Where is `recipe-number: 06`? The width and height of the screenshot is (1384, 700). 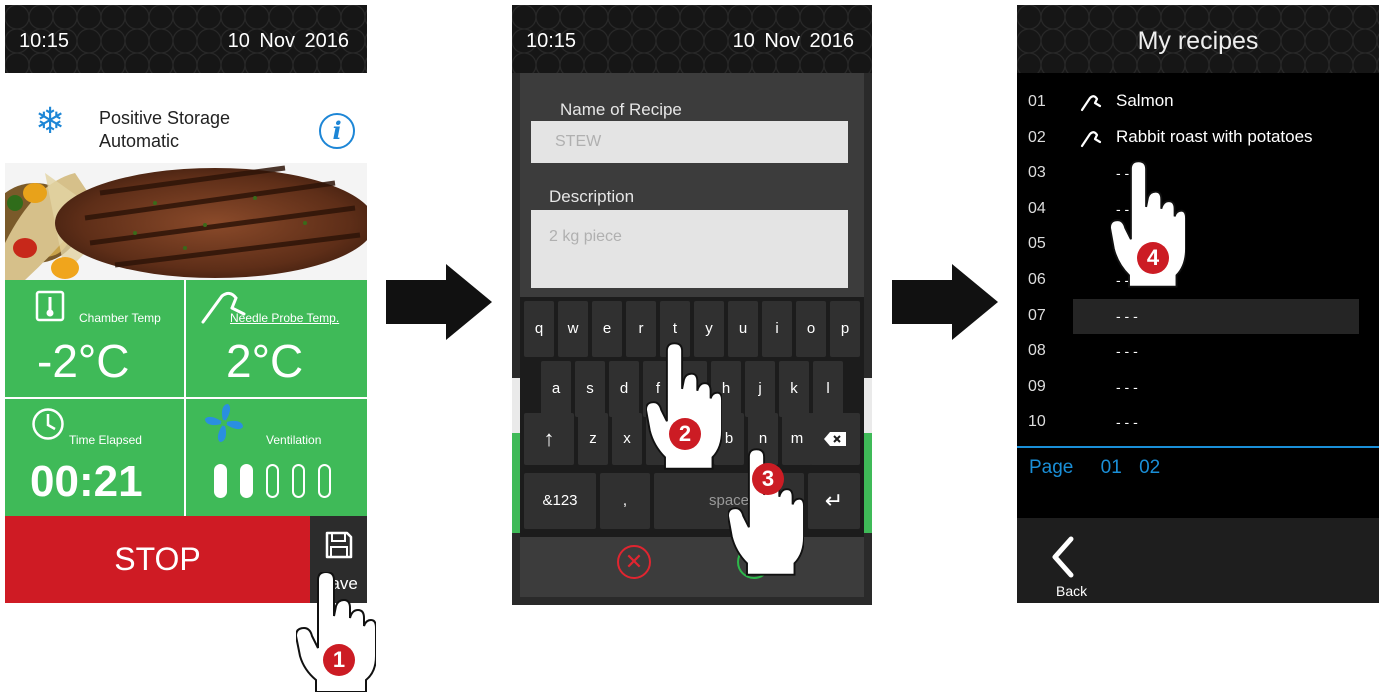 recipe-number: 06 is located at coordinates (1037, 279).